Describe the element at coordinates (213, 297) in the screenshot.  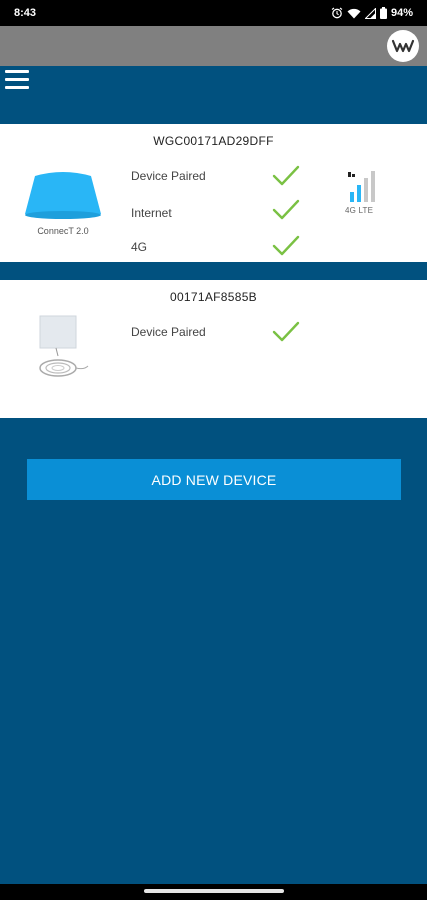
I see `device-id: 00171AF8585B` at that location.